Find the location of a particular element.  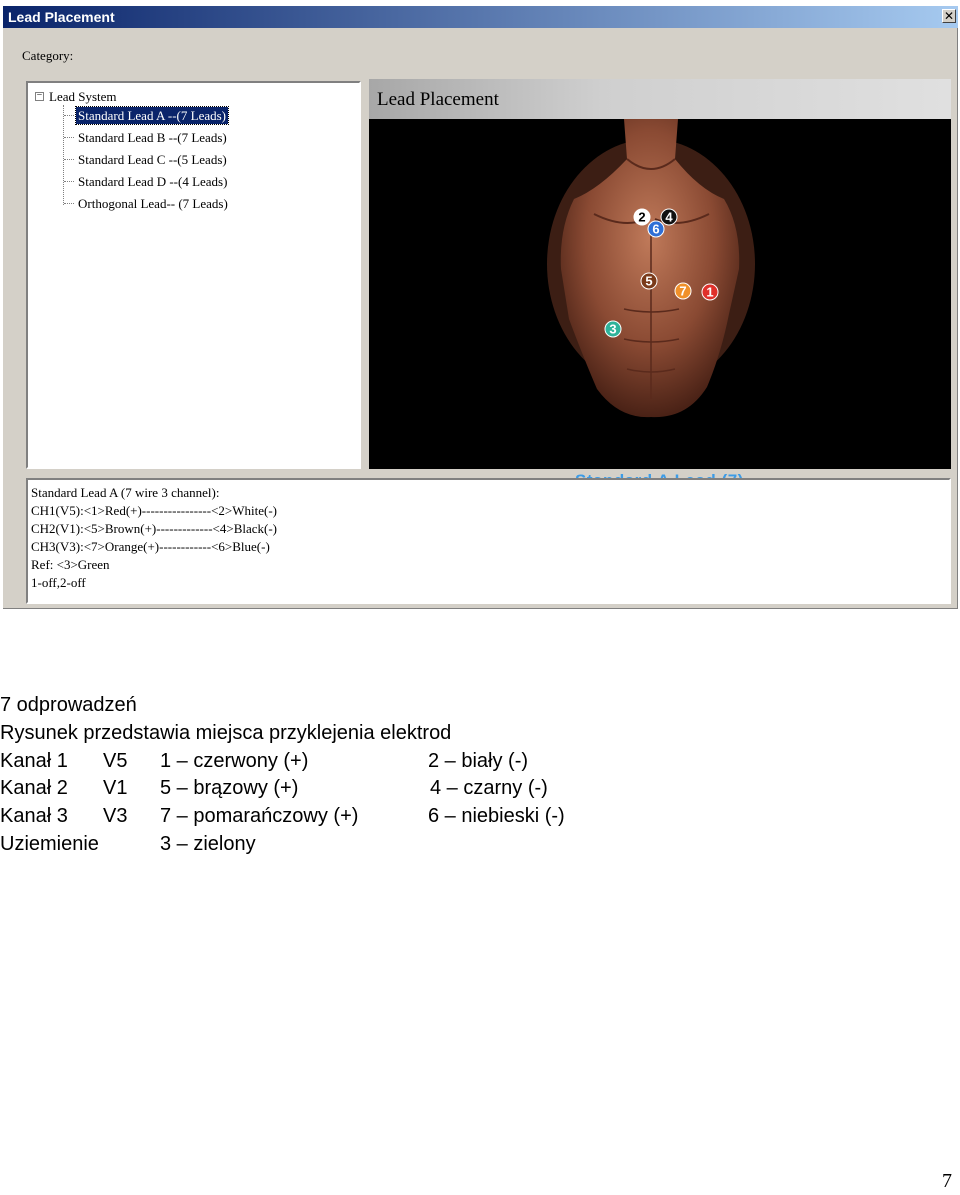

lead-number: 7 is located at coordinates (682, 291).